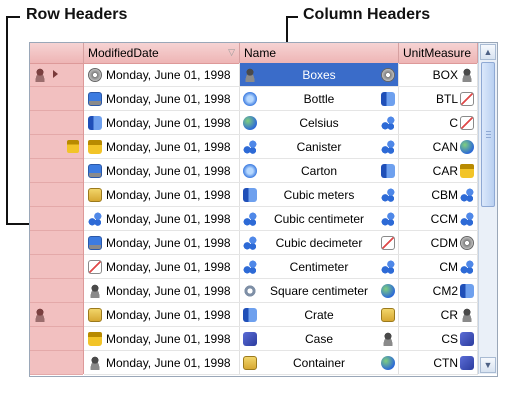  What do you see at coordinates (292, 17) in the screenshot?
I see `column-headers-callout-line-h` at bounding box center [292, 17].